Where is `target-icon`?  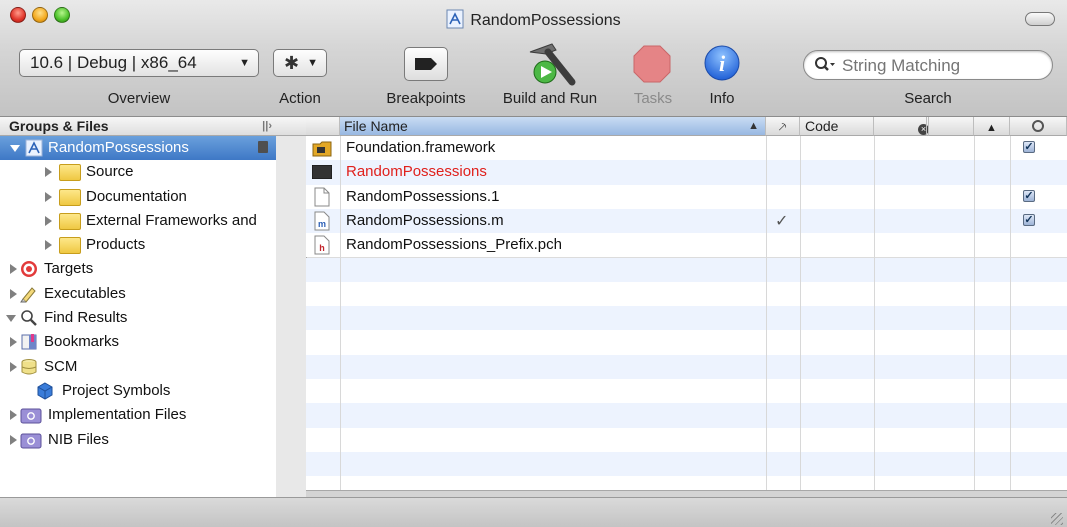
target-icon is located at coordinates (29, 269).